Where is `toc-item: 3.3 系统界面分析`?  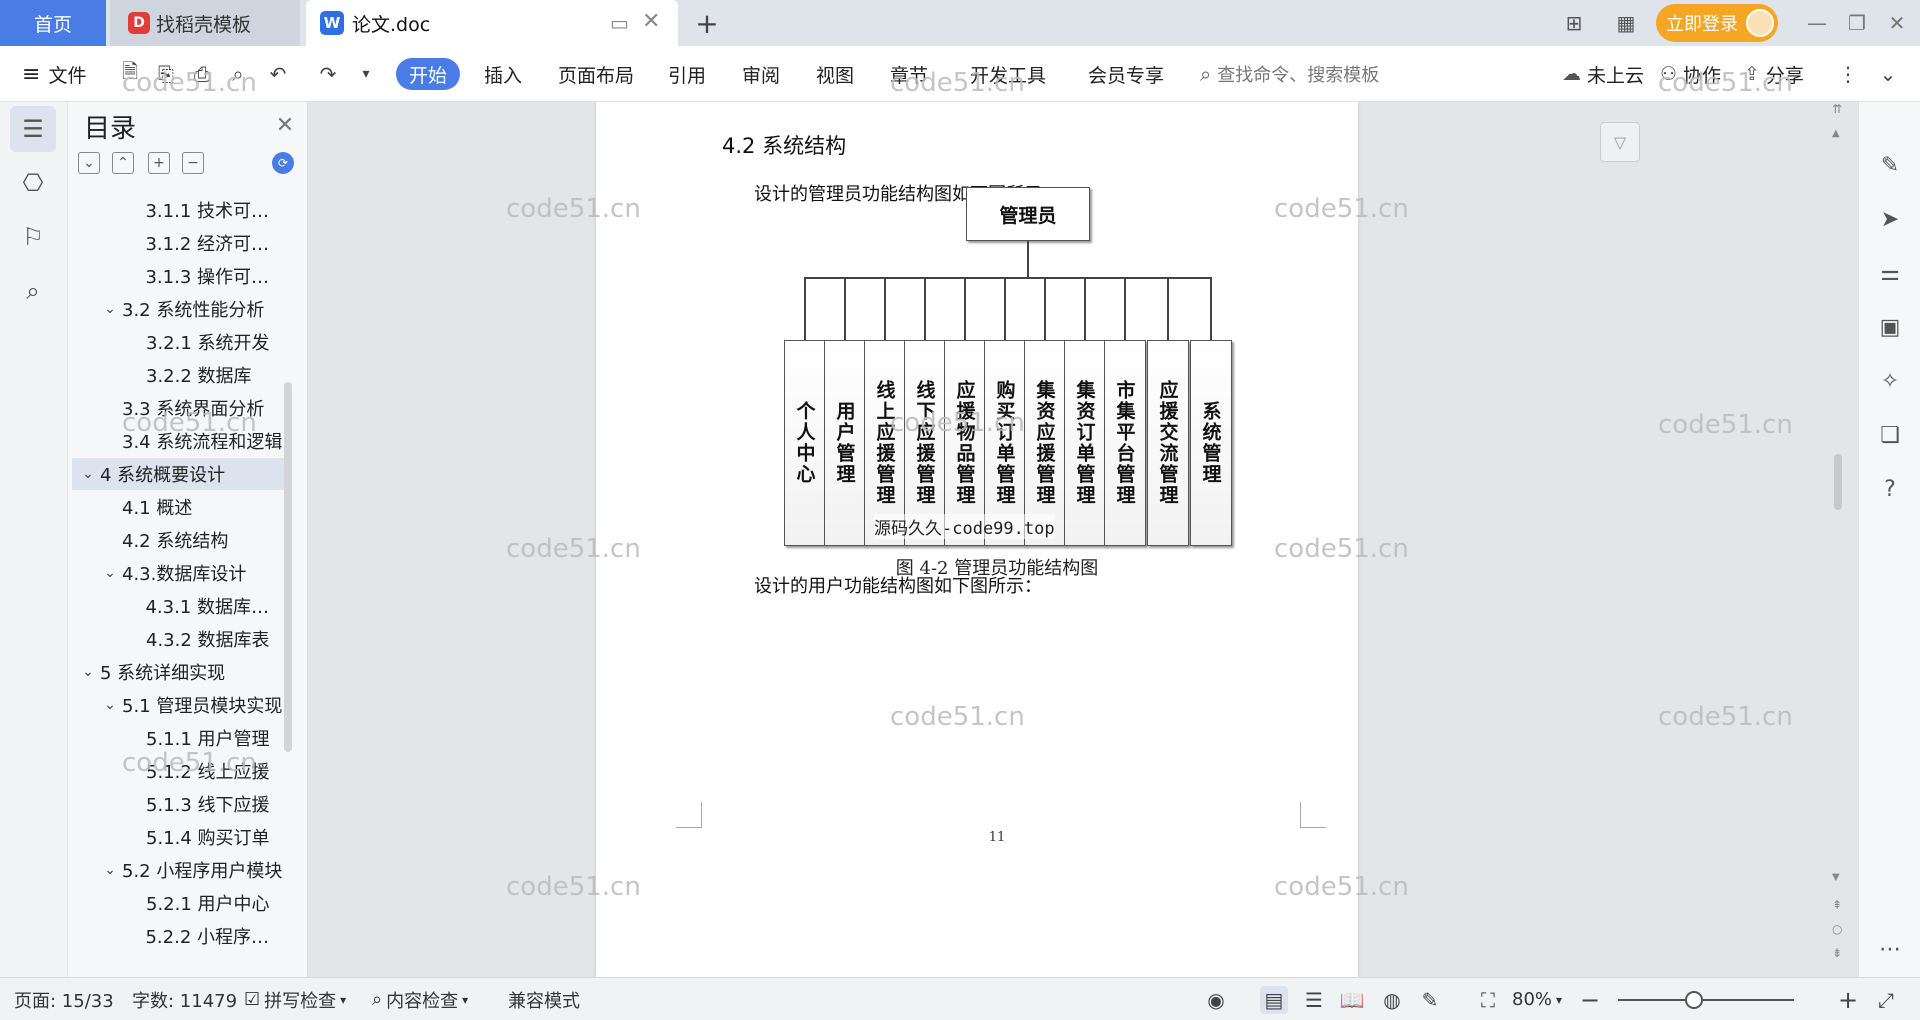 toc-item: 3.3 系统界面分析 is located at coordinates (178, 408).